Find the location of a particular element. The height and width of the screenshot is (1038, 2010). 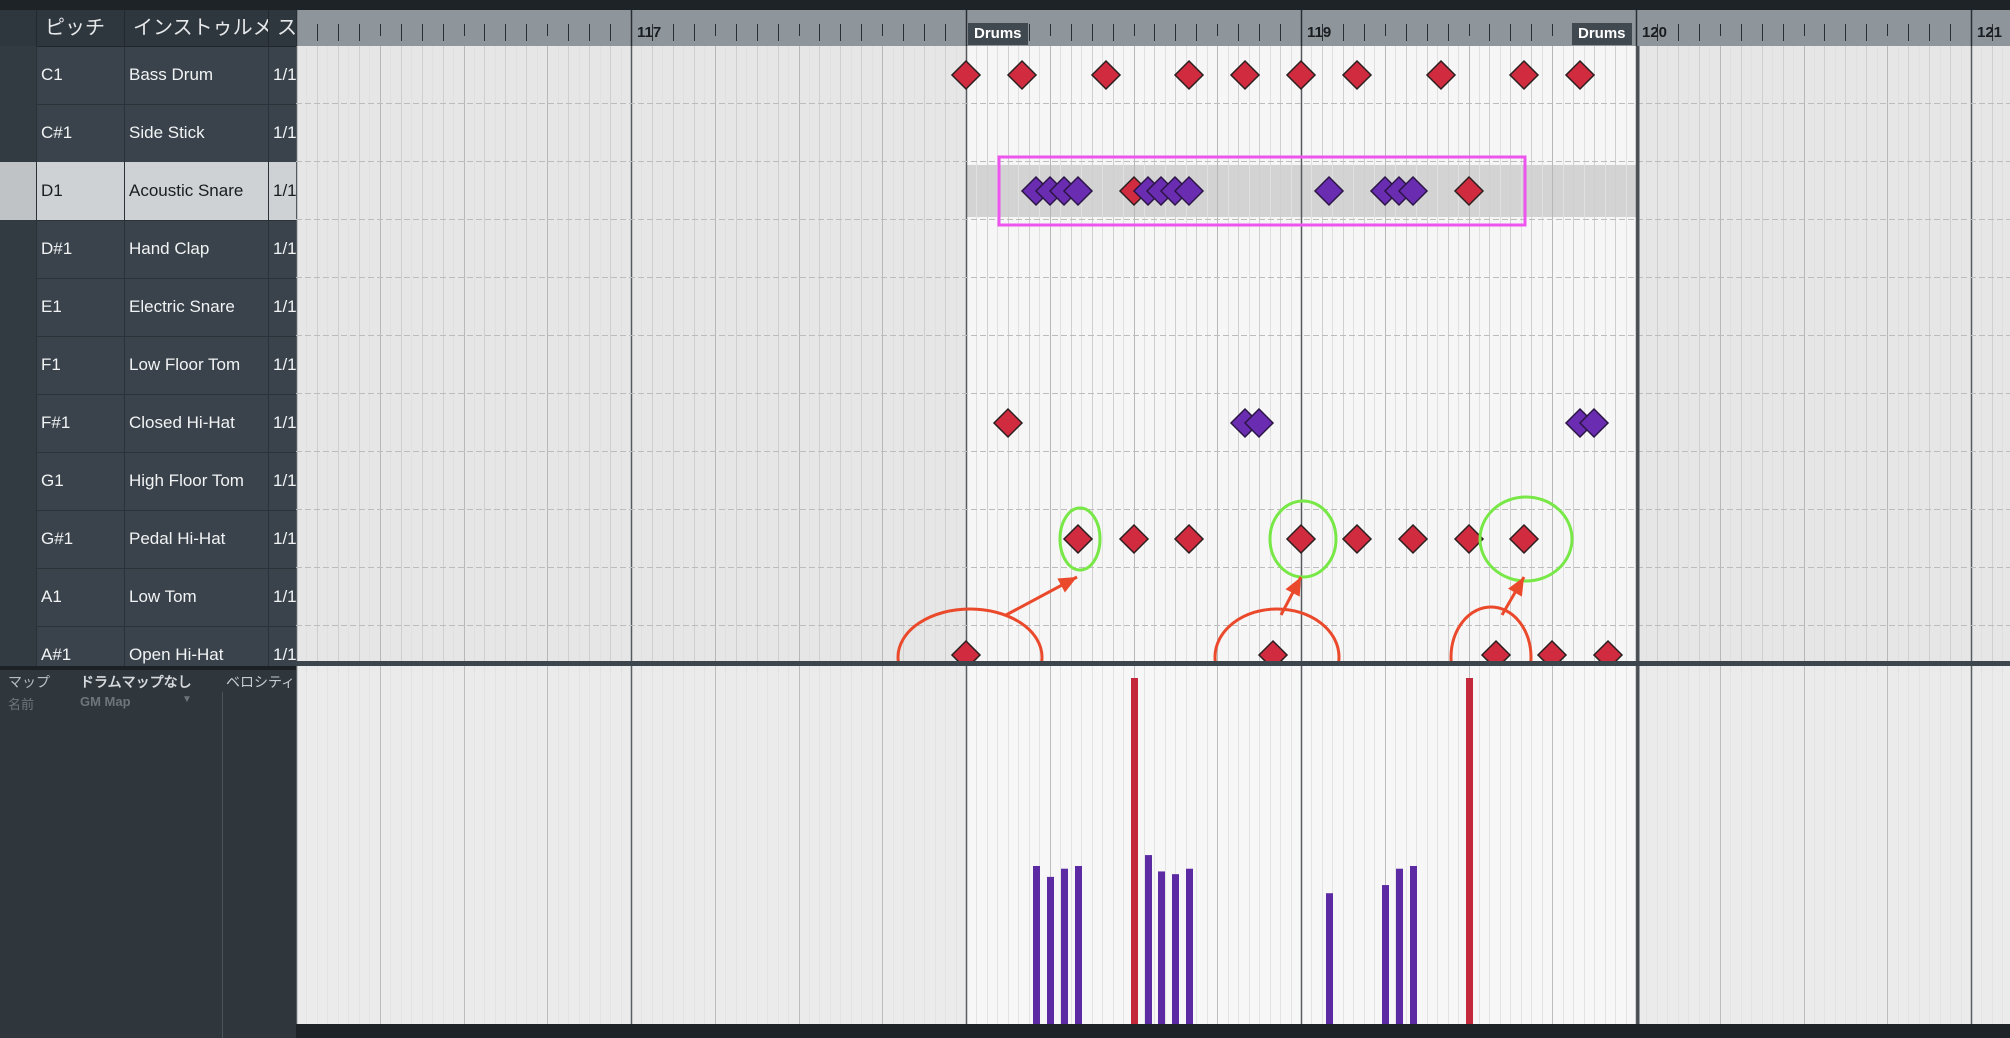

column-header-instrument: インストゥルメ is located at coordinates (196, 28).